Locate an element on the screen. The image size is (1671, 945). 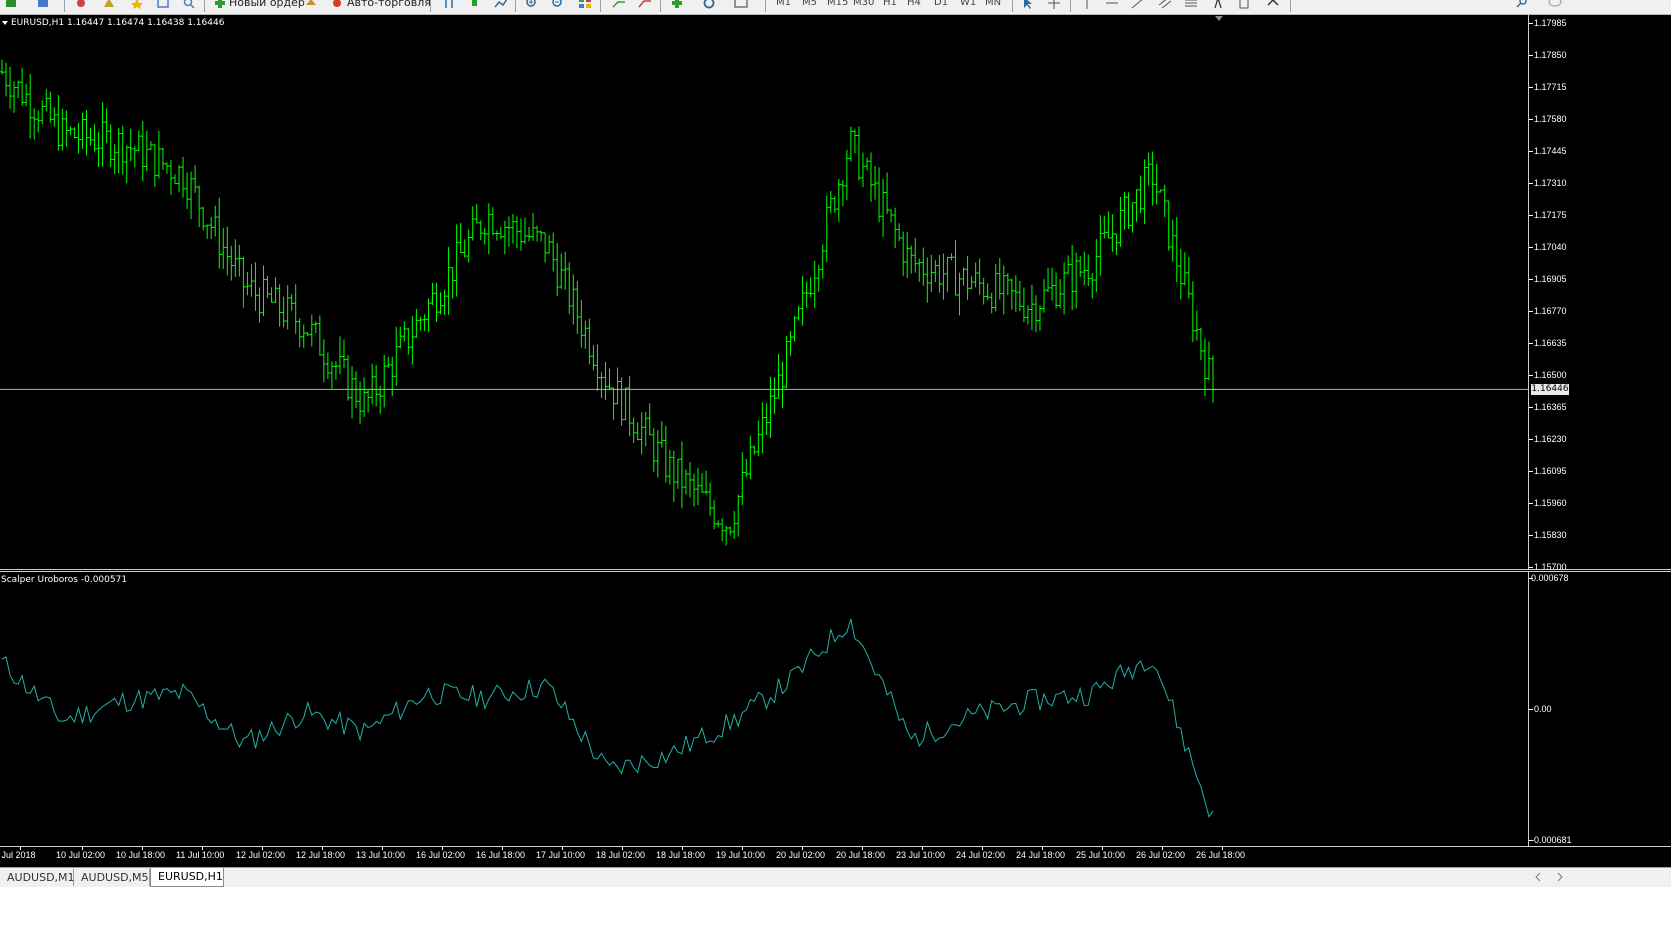
horizontal-line-icon is located at coordinates (1112, 4).